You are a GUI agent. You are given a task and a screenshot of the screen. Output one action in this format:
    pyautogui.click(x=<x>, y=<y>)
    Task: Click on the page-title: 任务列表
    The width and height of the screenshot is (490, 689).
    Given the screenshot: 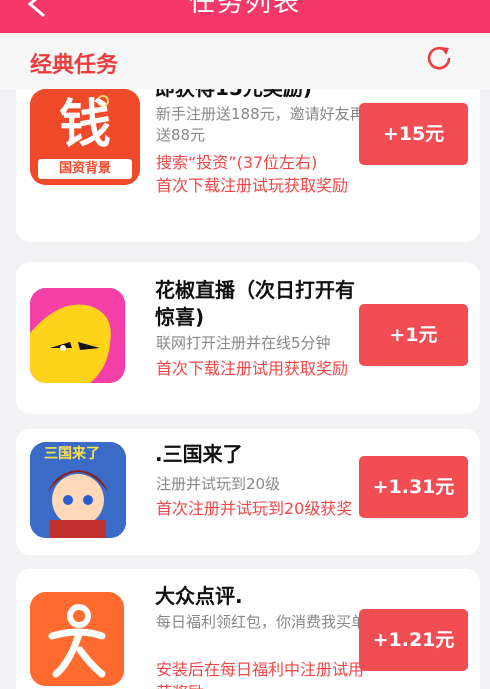 What is the action you would take?
    pyautogui.click(x=244, y=9)
    